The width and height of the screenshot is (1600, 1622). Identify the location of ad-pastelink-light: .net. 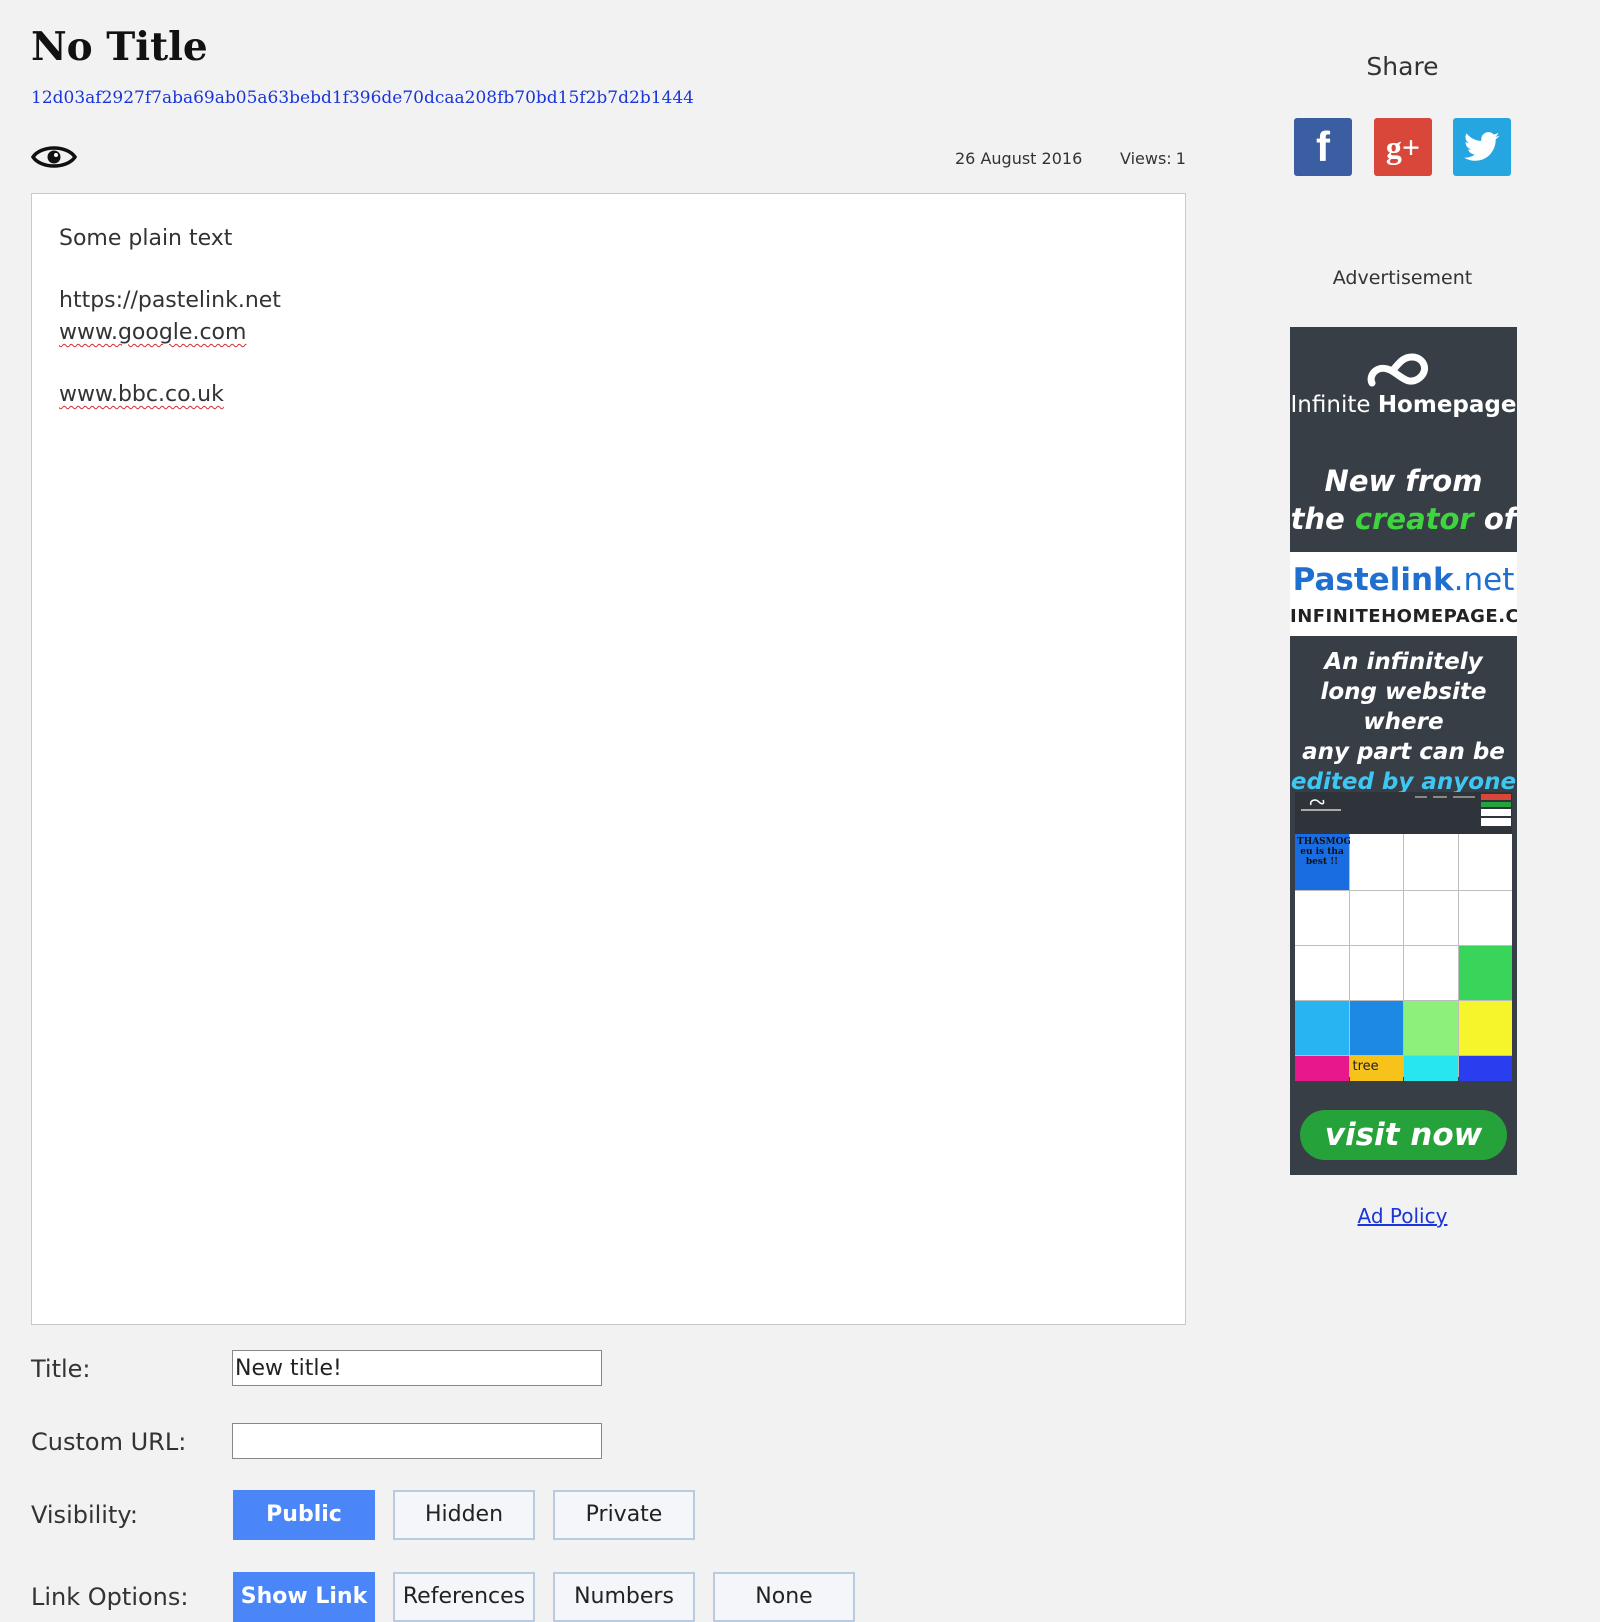
(1484, 580).